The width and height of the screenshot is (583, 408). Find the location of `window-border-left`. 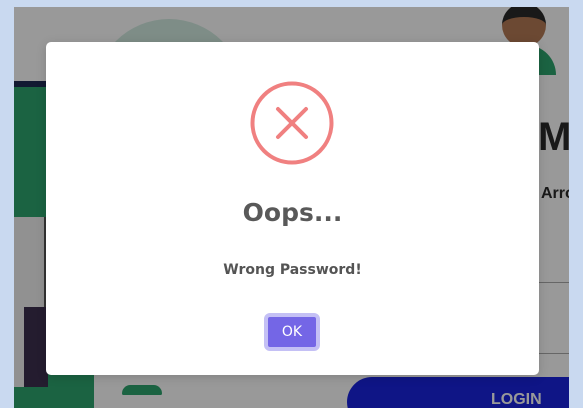

window-border-left is located at coordinates (7, 204).